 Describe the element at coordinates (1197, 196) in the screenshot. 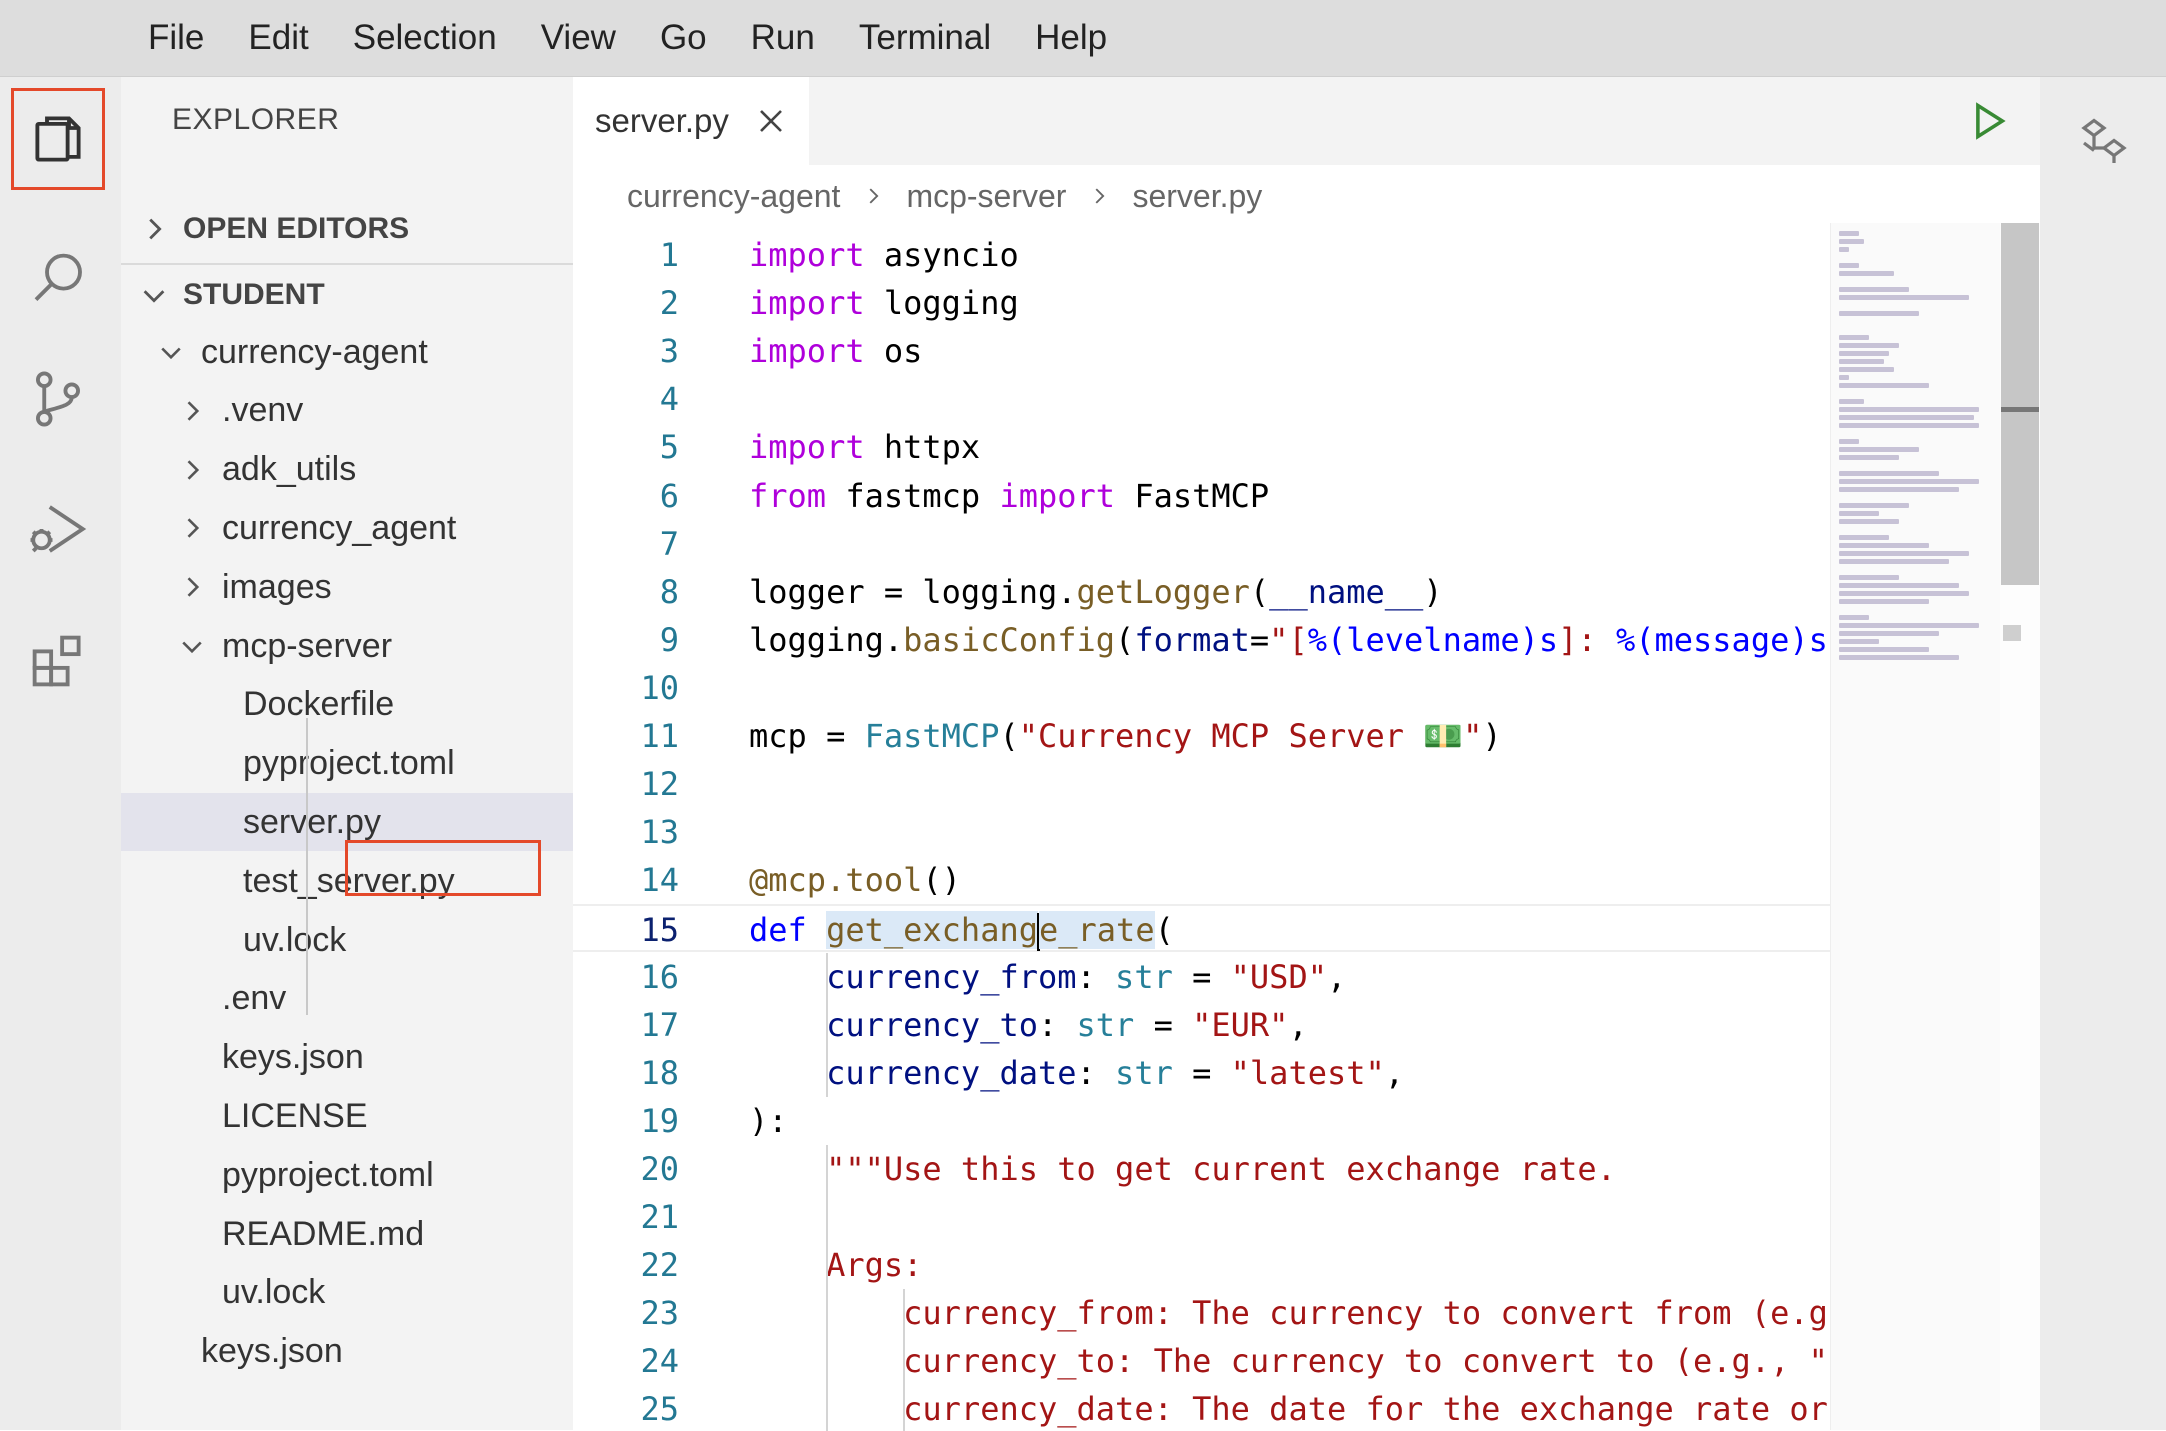

I see `breadcrumb-item: server.py` at that location.